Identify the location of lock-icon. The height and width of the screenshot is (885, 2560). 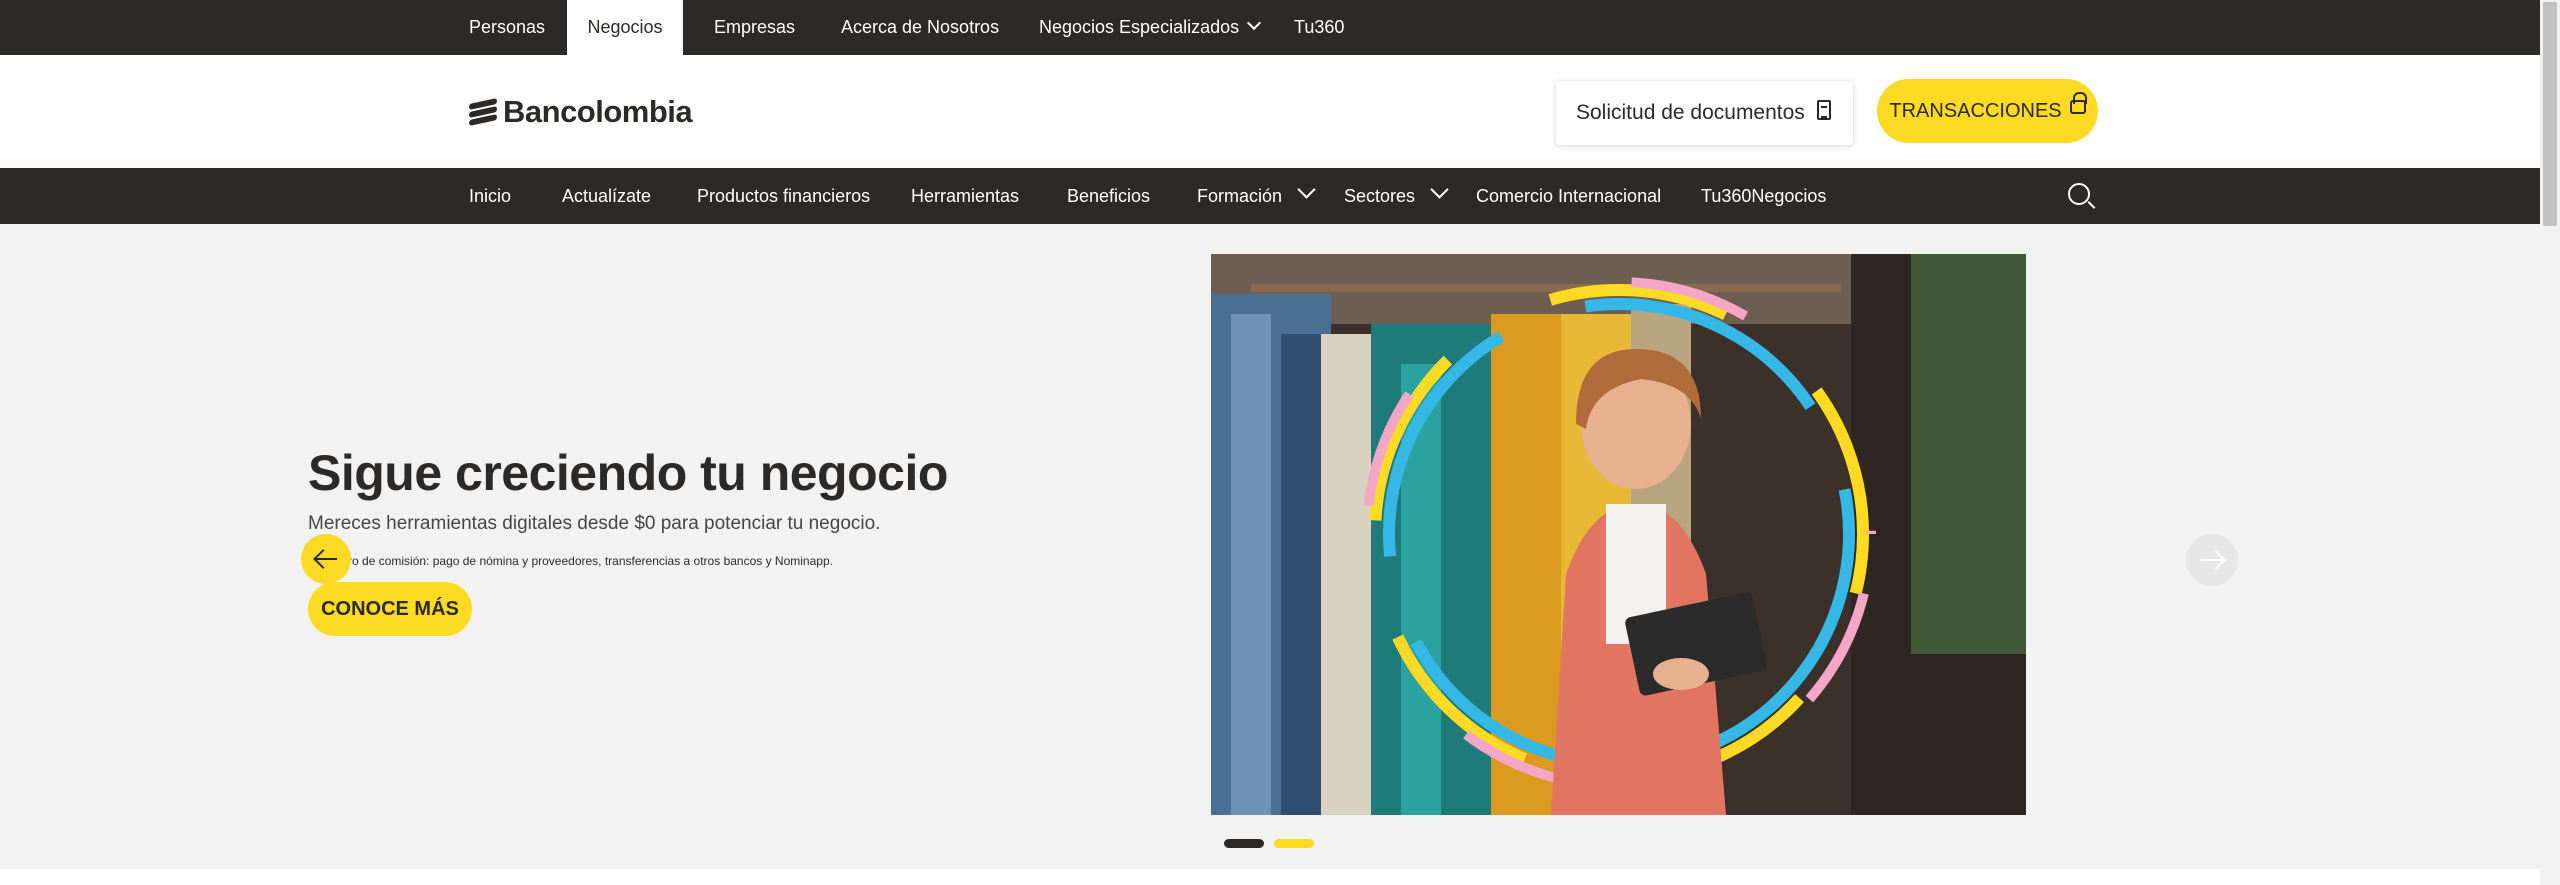
(2078, 103).